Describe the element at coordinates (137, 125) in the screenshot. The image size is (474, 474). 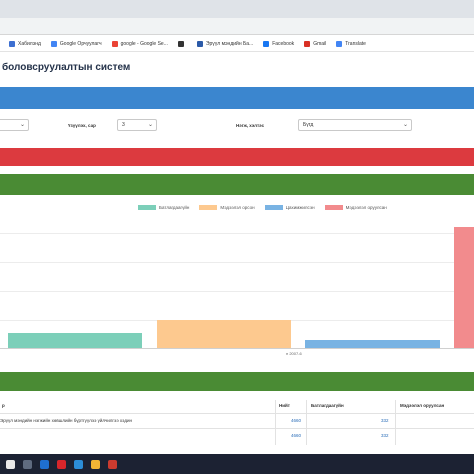
I see `filter-select-months: 3 ⌄` at that location.